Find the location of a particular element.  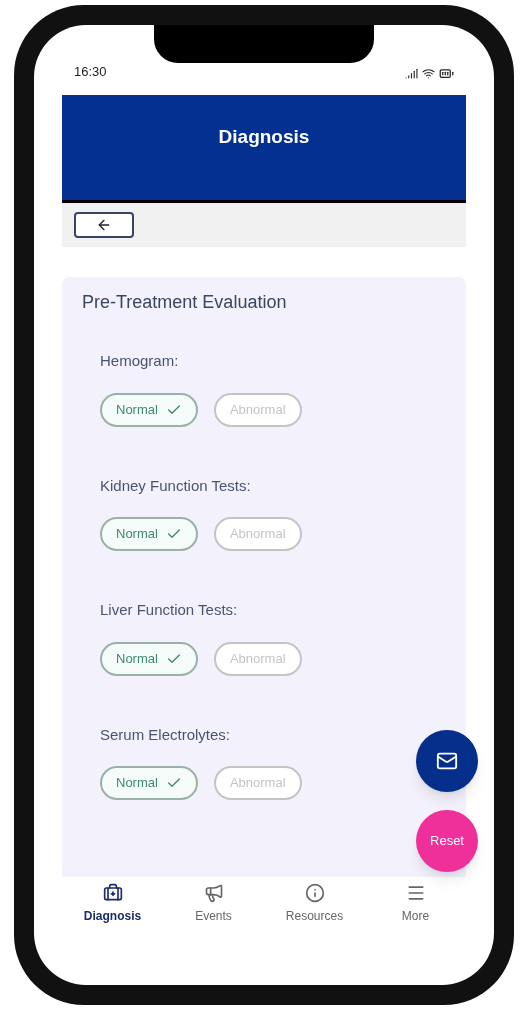

wifi-icon is located at coordinates (428, 73).